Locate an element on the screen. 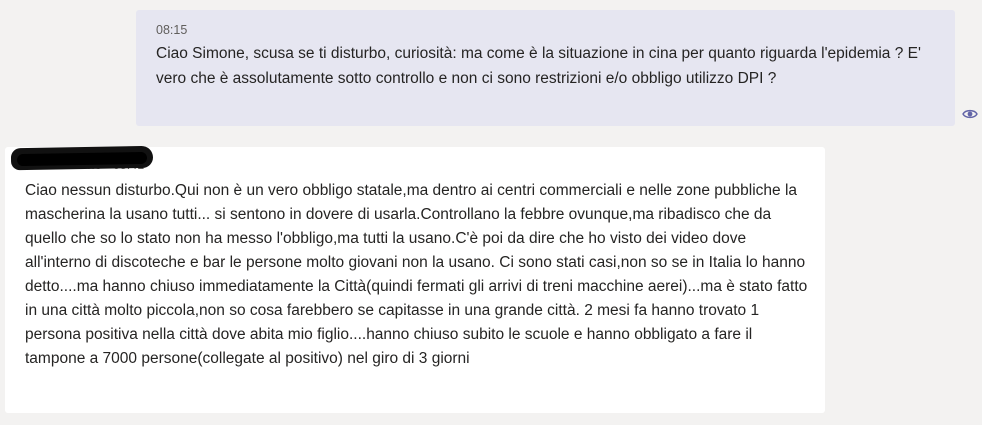  eye-icon is located at coordinates (970, 114).